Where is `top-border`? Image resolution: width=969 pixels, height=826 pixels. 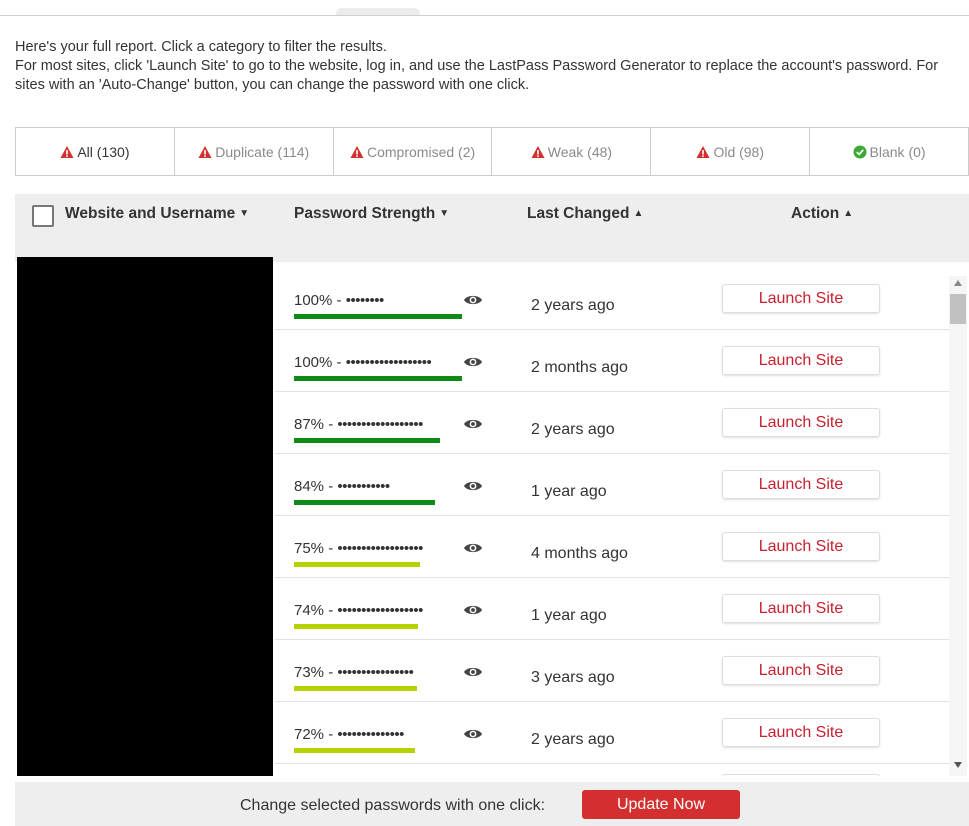
top-border is located at coordinates (484, 15).